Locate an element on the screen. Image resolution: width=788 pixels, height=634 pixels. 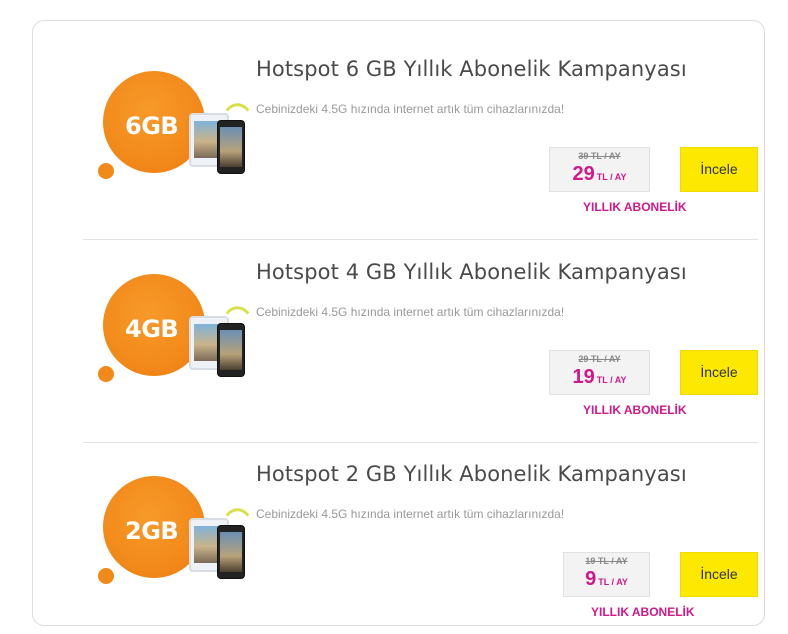
price-value: 19 is located at coordinates (583, 377).